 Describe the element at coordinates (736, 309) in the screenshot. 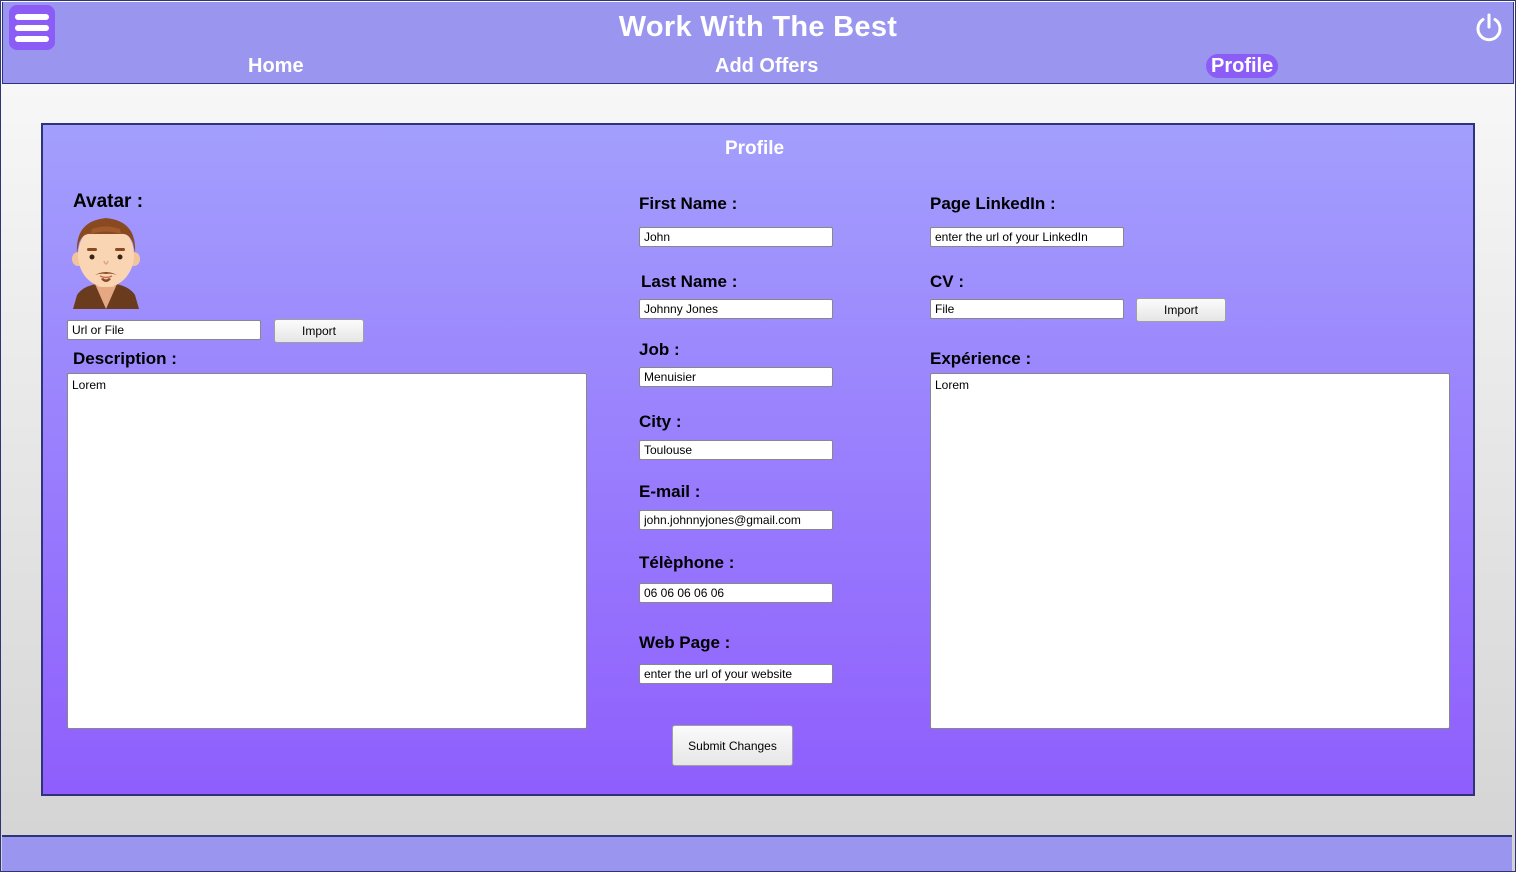

I see `last-name-input` at that location.